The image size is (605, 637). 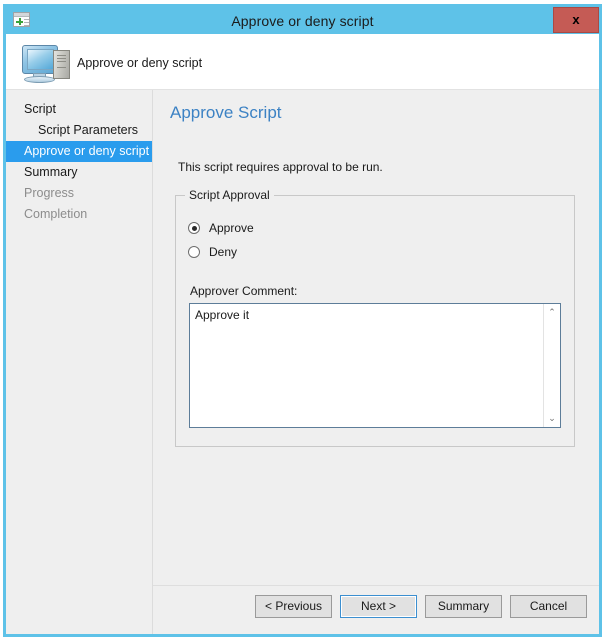 What do you see at coordinates (244, 291) in the screenshot?
I see `approver-comment-label: Approver Comment:` at bounding box center [244, 291].